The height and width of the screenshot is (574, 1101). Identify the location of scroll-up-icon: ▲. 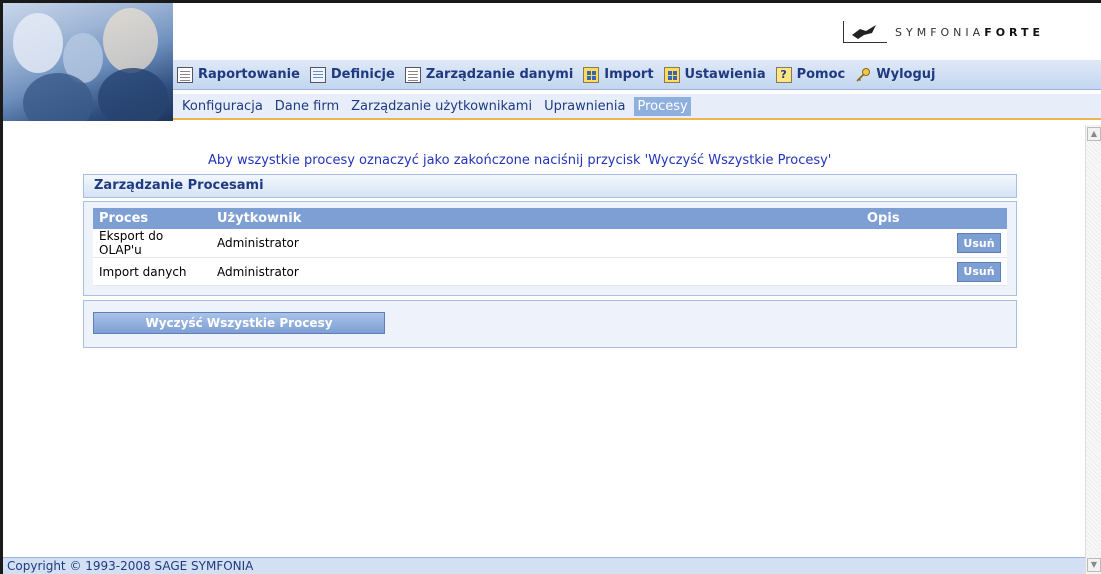
(1094, 134).